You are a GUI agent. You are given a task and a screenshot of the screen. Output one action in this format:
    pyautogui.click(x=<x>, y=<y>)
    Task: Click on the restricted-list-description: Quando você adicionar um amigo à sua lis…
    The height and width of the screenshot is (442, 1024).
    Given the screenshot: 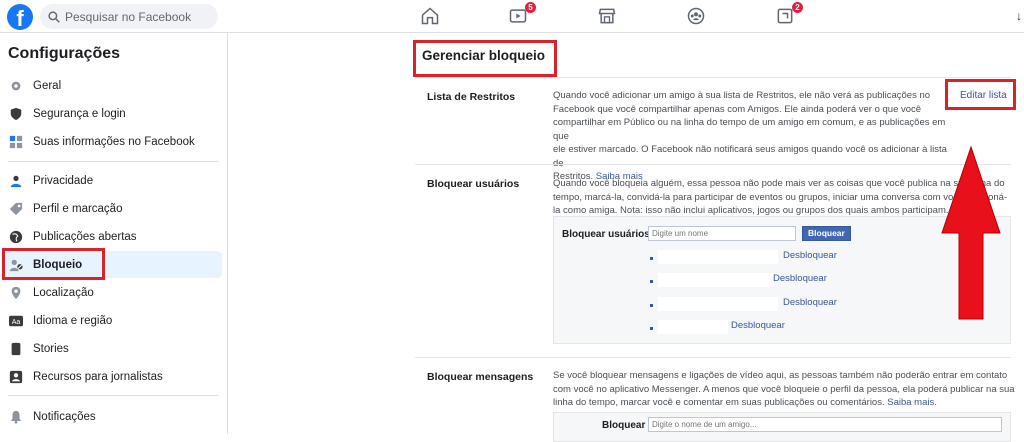 What is the action you would take?
    pyautogui.click(x=750, y=136)
    